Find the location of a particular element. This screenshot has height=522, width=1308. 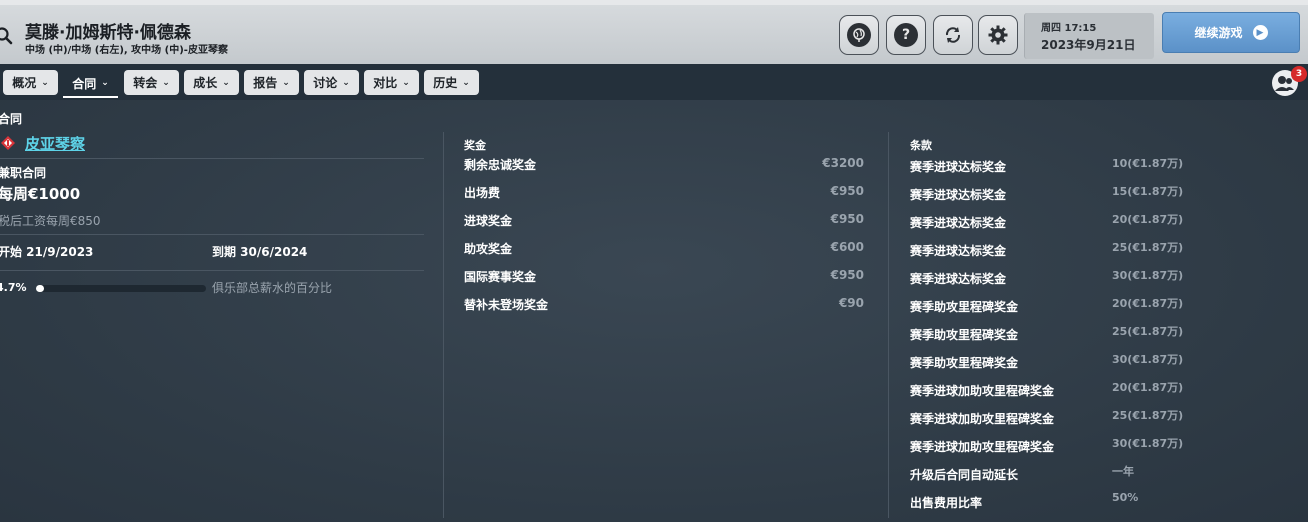

wage-share-label: 俱乐部总薪水的百分比 is located at coordinates (272, 288).